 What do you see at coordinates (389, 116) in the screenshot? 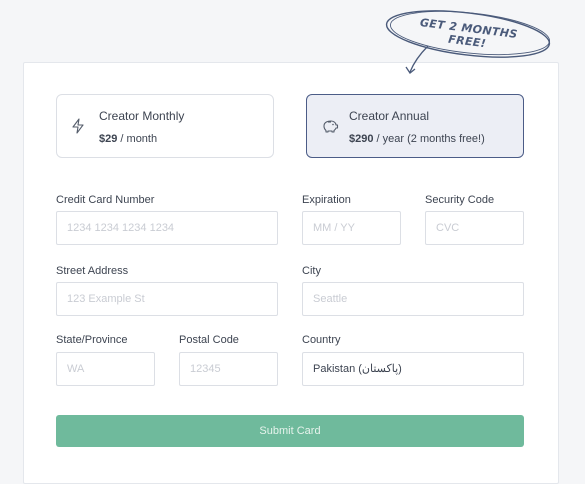
I see `plan-name: Creator Annual` at bounding box center [389, 116].